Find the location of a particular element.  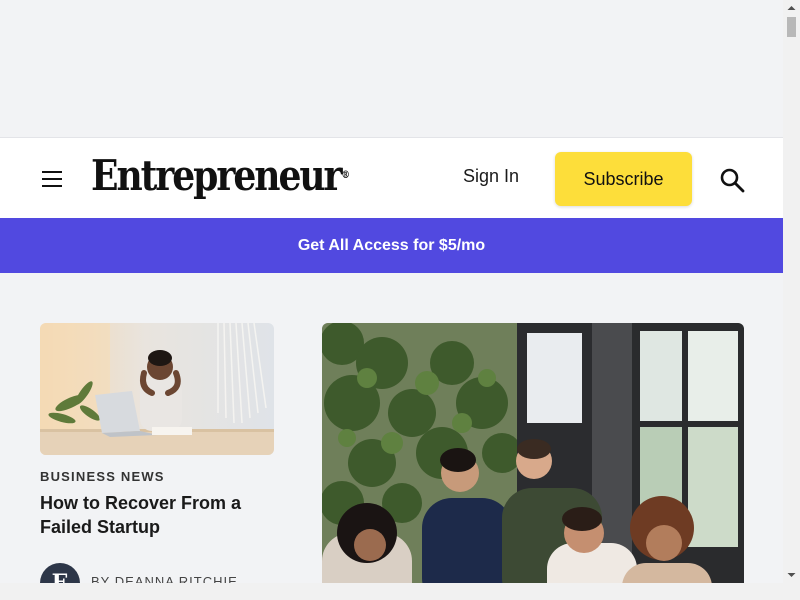

hamburger-menu-icon is located at coordinates (52, 179).